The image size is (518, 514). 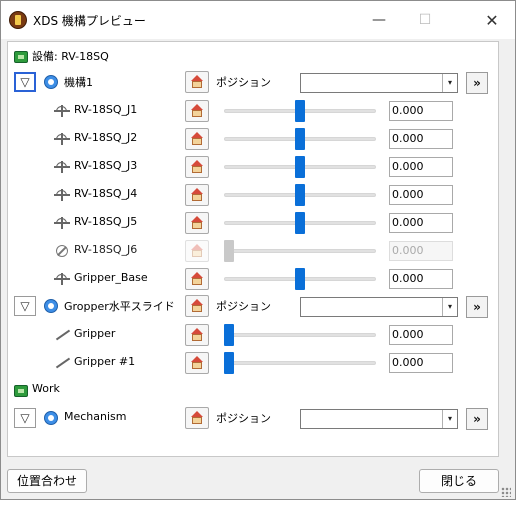 I want to click on app-icon, so click(x=18, y=20).